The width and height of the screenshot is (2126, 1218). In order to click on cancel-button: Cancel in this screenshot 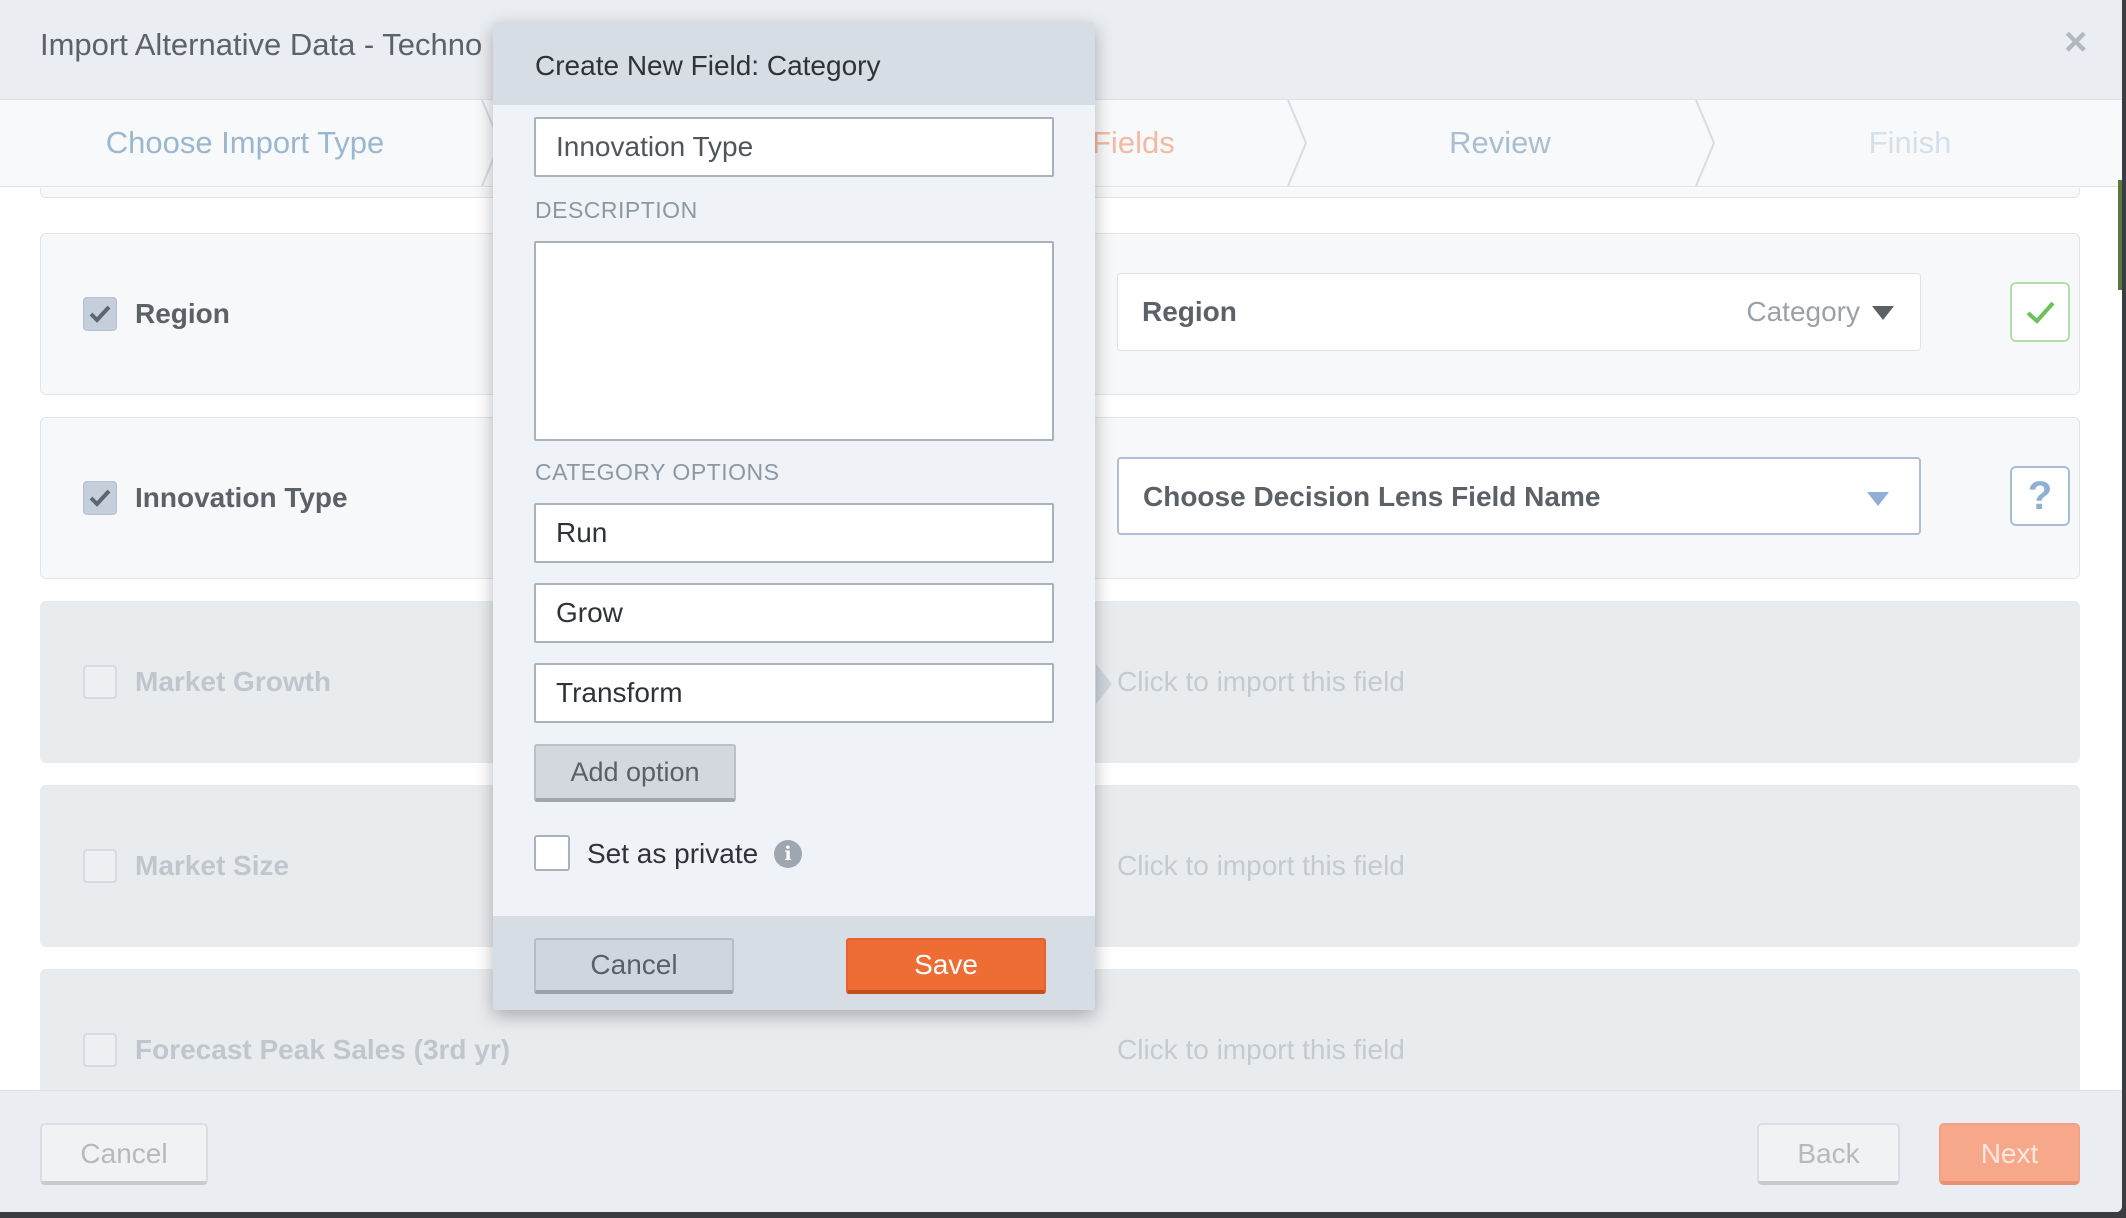, I will do `click(124, 1154)`.